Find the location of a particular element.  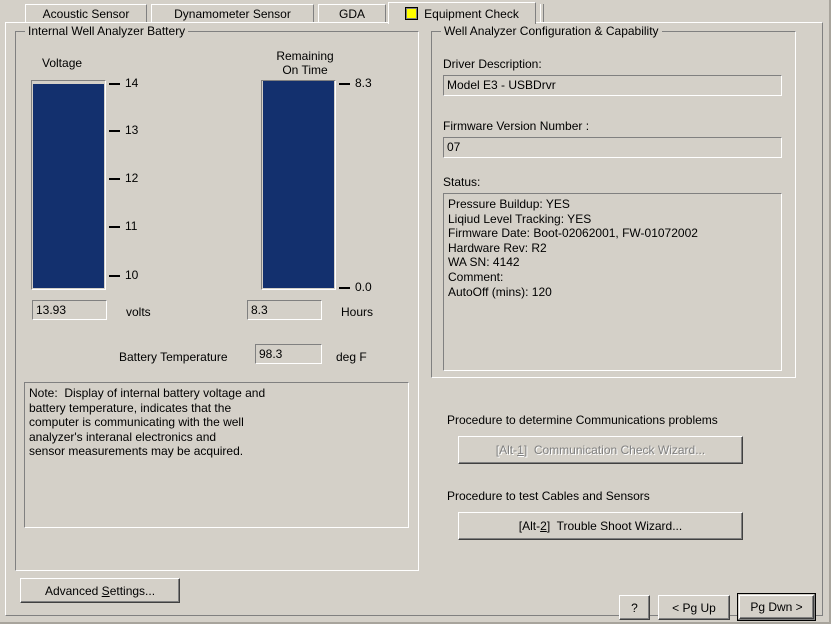

remaining-on-time-caption-line1: Remaining is located at coordinates (305, 56).